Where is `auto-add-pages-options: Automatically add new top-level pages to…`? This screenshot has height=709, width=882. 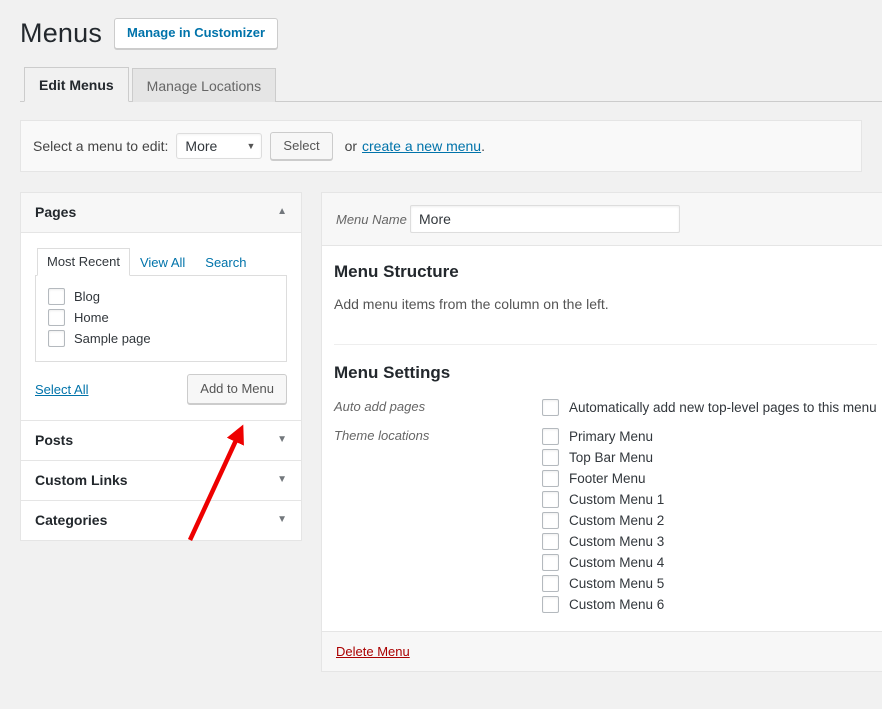
auto-add-pages-options: Automatically add new top-level pages to… is located at coordinates (709, 407).